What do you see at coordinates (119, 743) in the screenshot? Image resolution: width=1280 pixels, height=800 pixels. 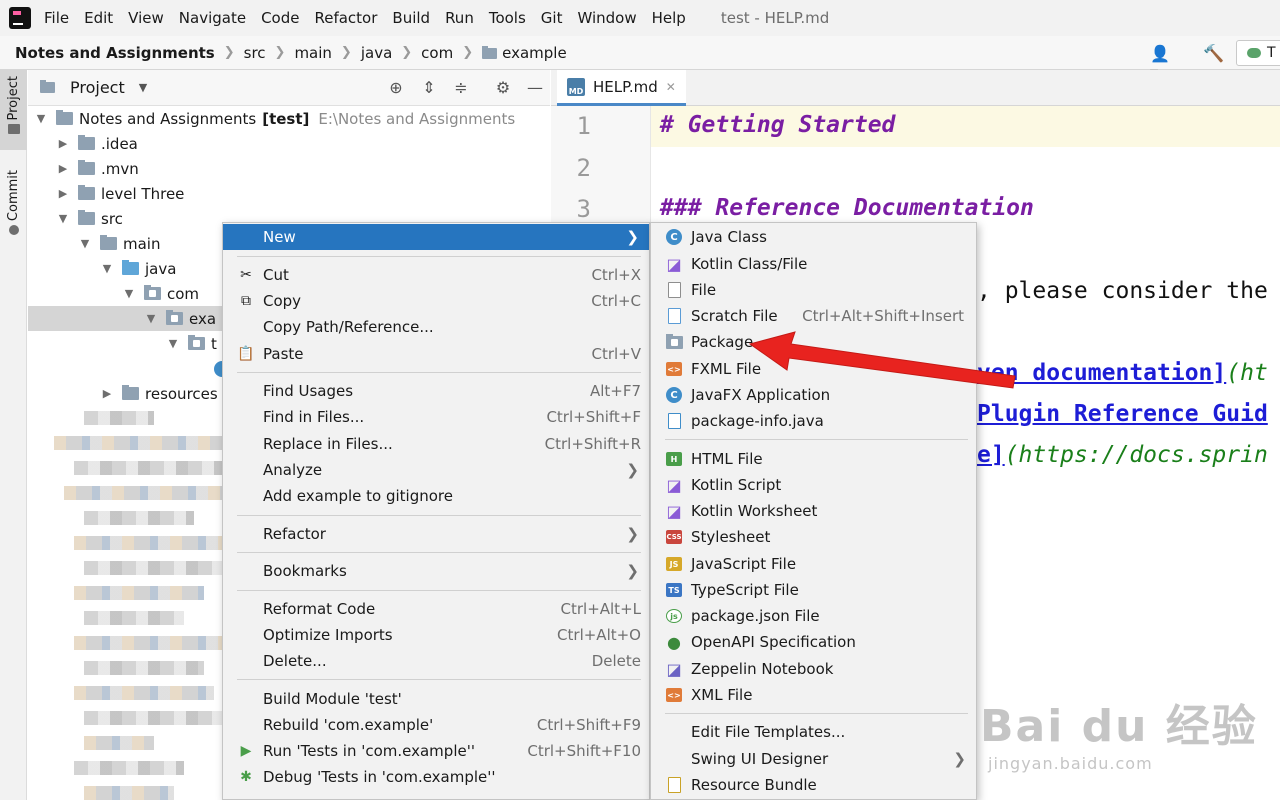 I see `redacted-row` at bounding box center [119, 743].